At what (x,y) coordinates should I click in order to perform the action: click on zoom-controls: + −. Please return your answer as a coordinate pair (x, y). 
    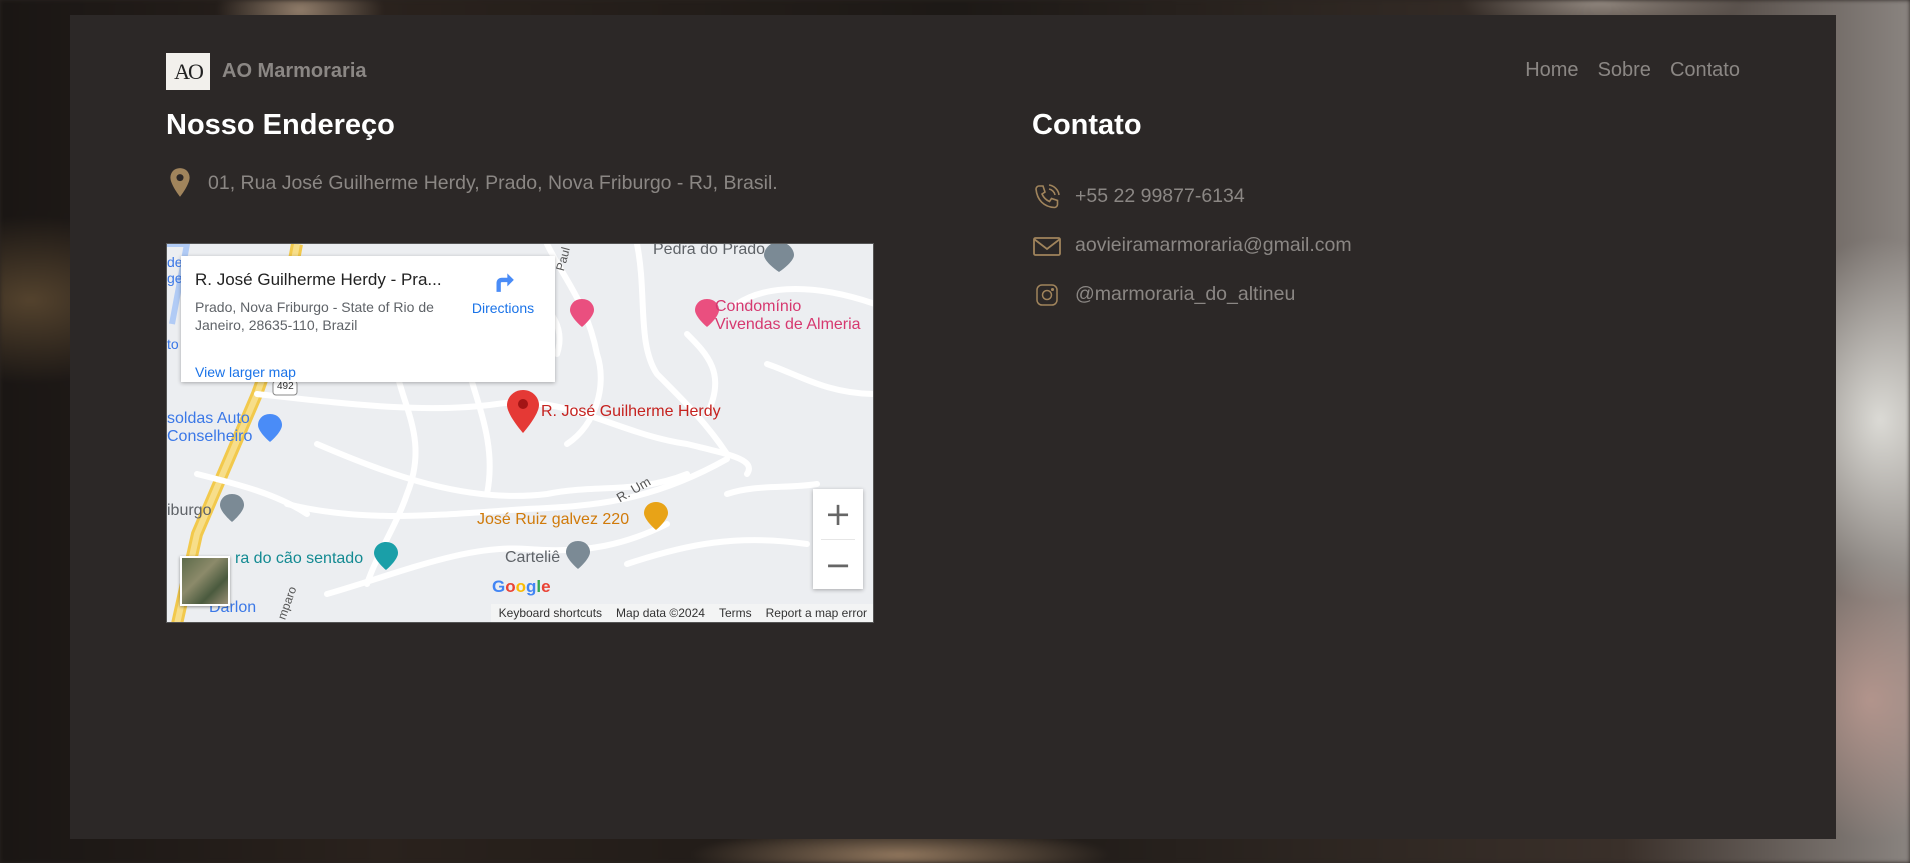
    Looking at the image, I should click on (838, 539).